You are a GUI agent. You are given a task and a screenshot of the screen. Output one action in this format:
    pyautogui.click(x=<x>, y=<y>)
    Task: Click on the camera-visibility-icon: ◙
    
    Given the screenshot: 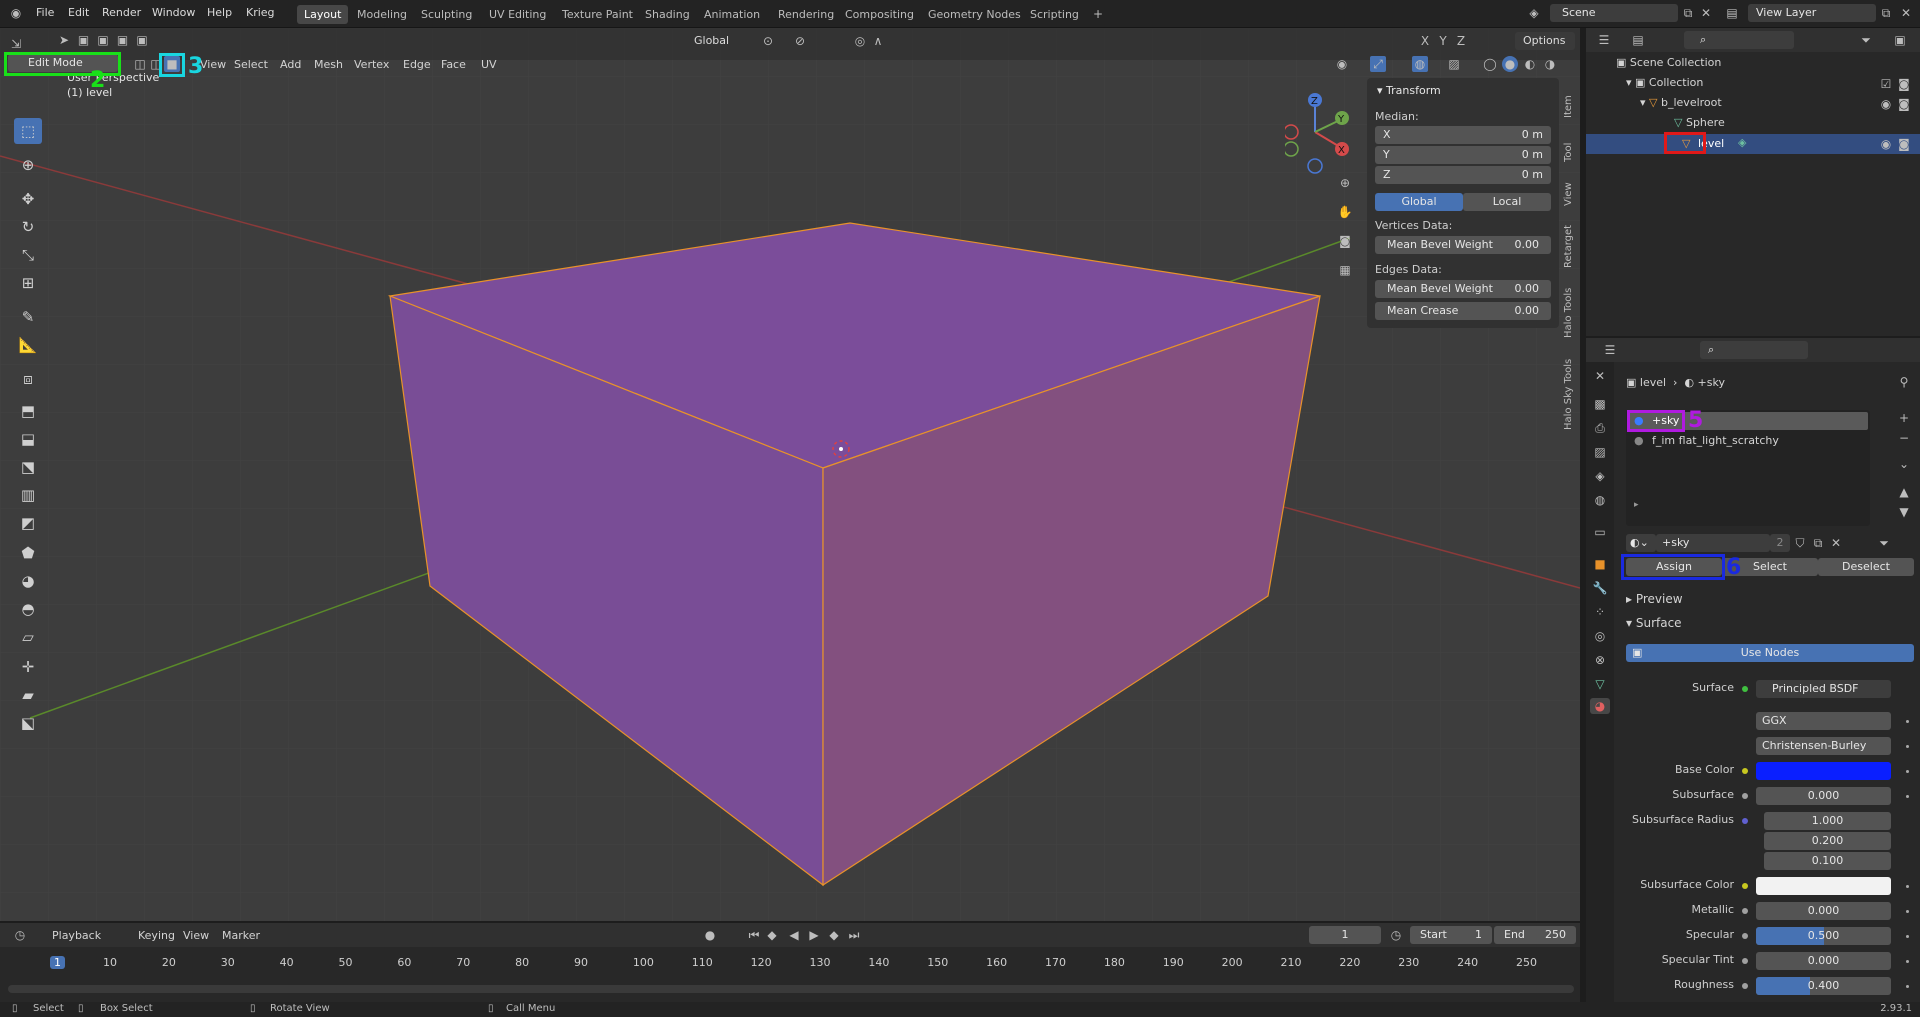 What is the action you would take?
    pyautogui.click(x=1904, y=144)
    